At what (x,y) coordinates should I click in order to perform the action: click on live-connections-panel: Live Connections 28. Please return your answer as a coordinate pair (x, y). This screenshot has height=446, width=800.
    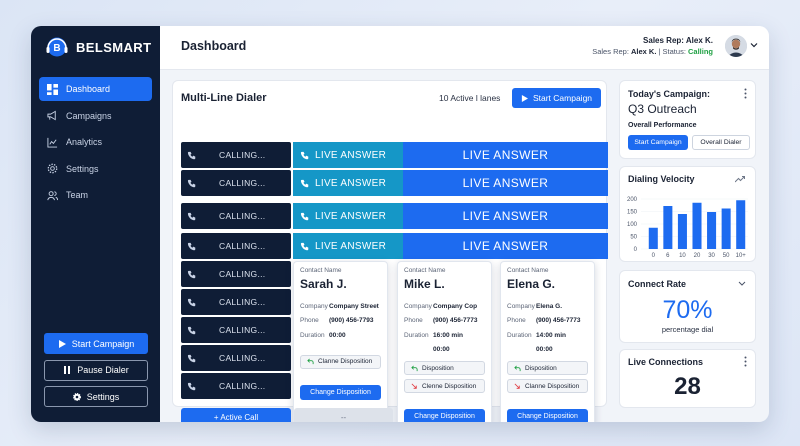
    Looking at the image, I should click on (687, 378).